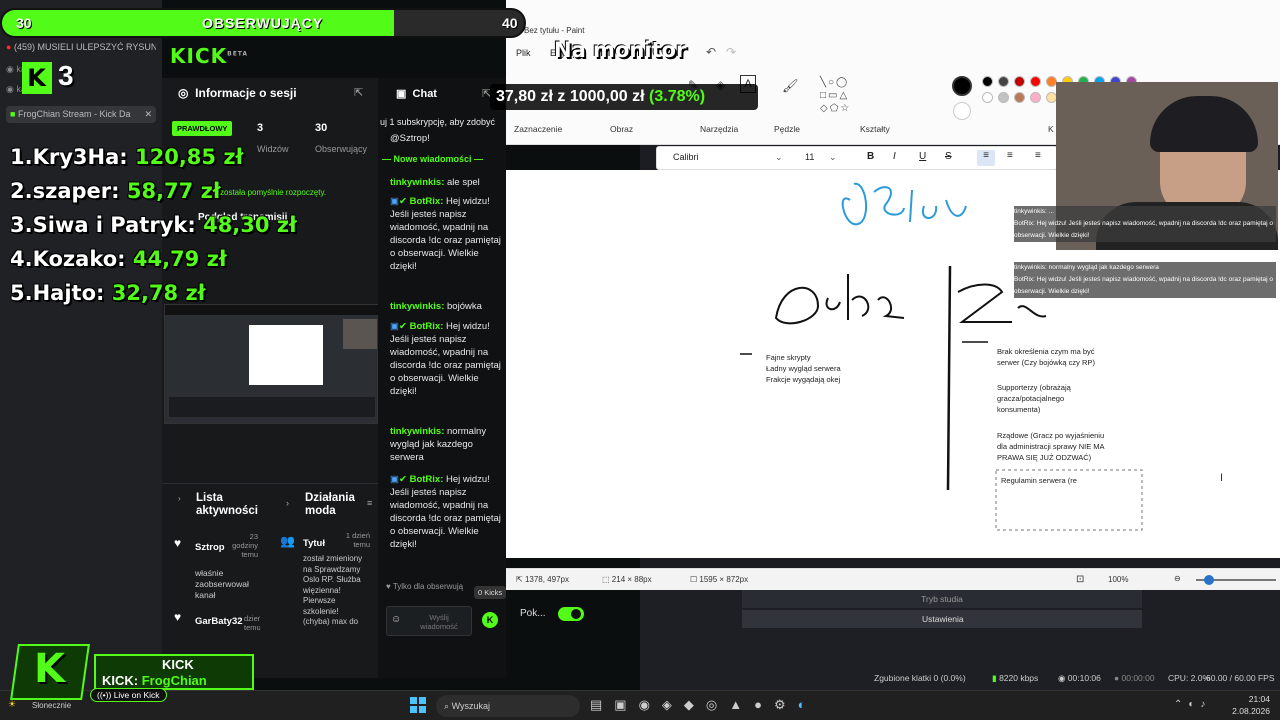 The width and height of the screenshot is (1280, 720). Describe the element at coordinates (942, 599) in the screenshot. I see `studio-mode-button: Tryb studia` at that location.